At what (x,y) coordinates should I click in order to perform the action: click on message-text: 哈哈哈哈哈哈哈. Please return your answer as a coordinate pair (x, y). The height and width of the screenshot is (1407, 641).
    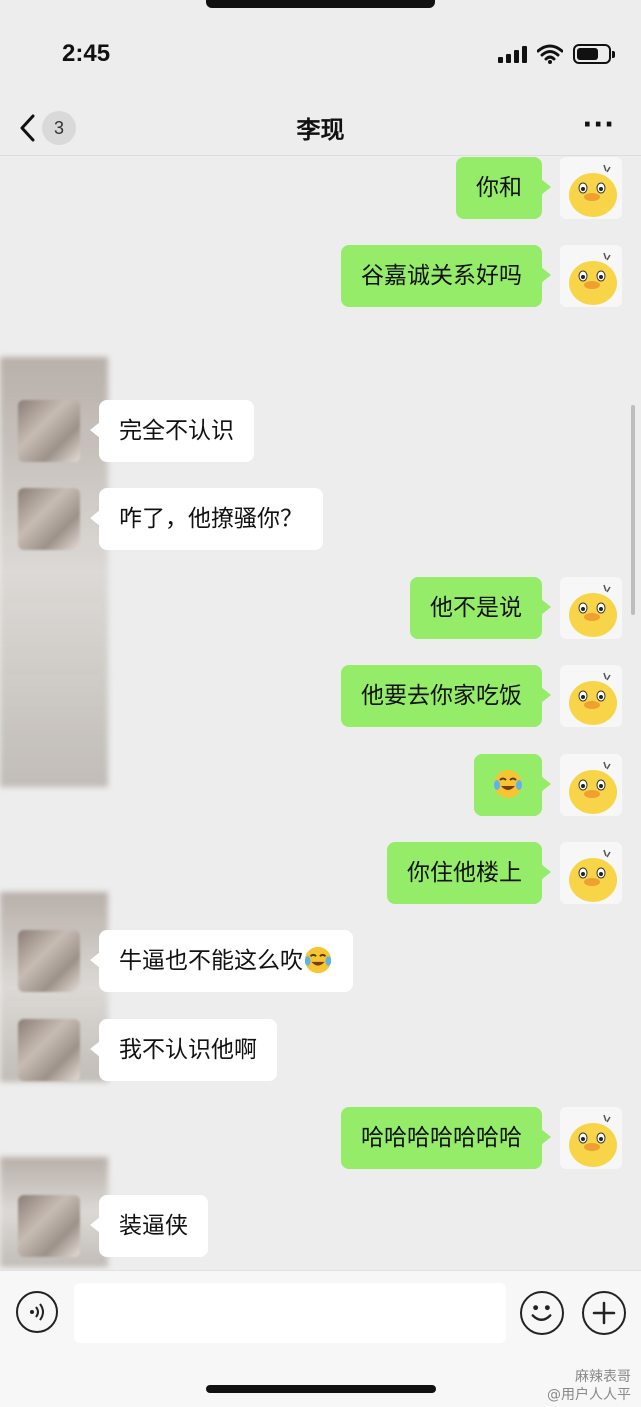
    Looking at the image, I should click on (441, 1138).